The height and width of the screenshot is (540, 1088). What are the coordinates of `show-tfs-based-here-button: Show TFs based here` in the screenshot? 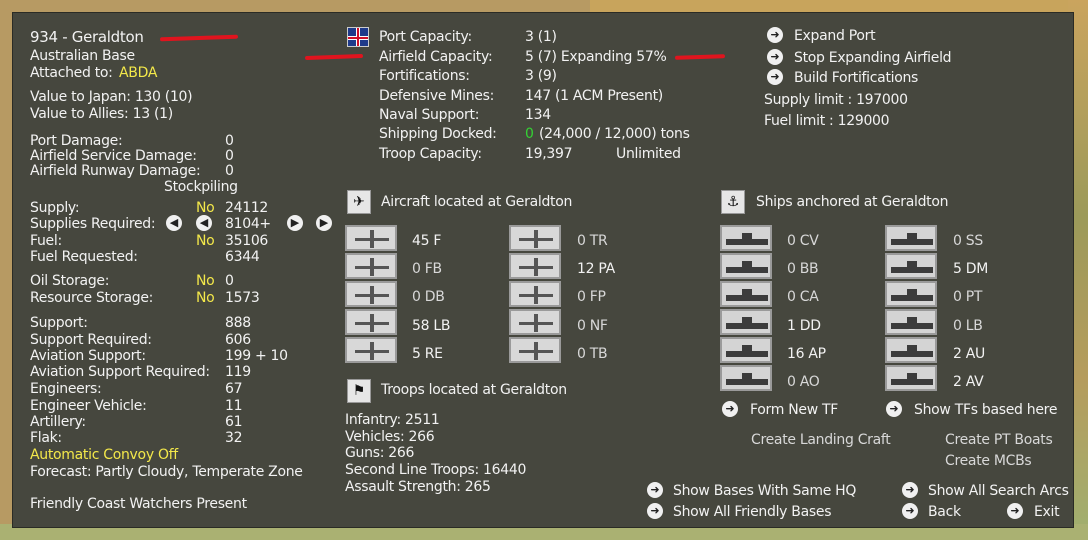 It's located at (985, 410).